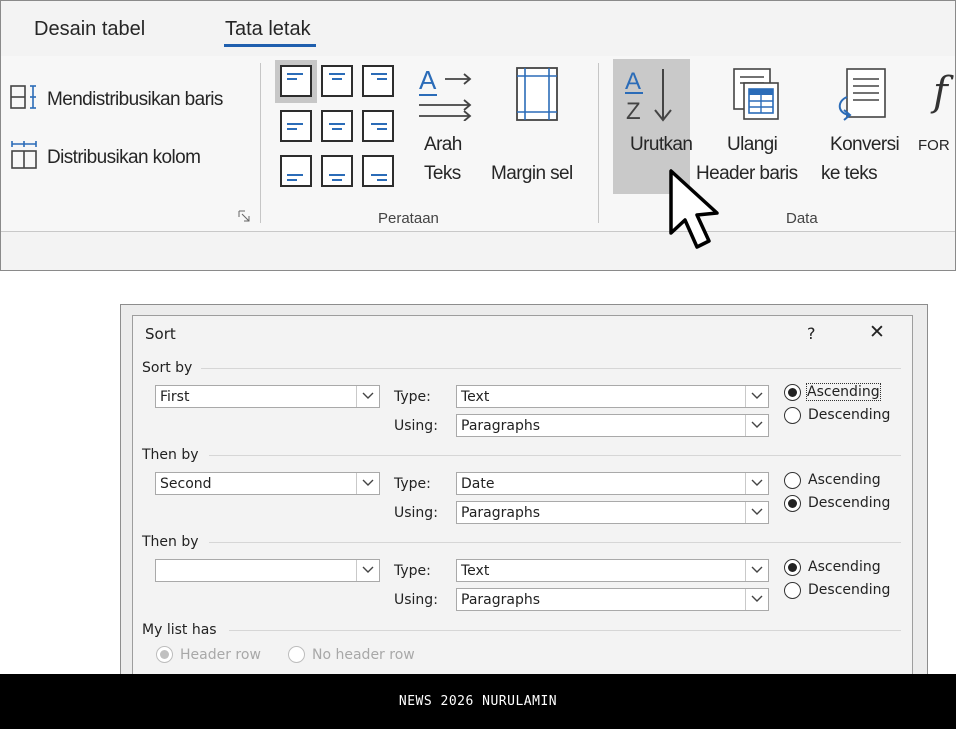 This screenshot has height=729, width=956. I want to click on then-by-1-type-select: Date, so click(612, 483).